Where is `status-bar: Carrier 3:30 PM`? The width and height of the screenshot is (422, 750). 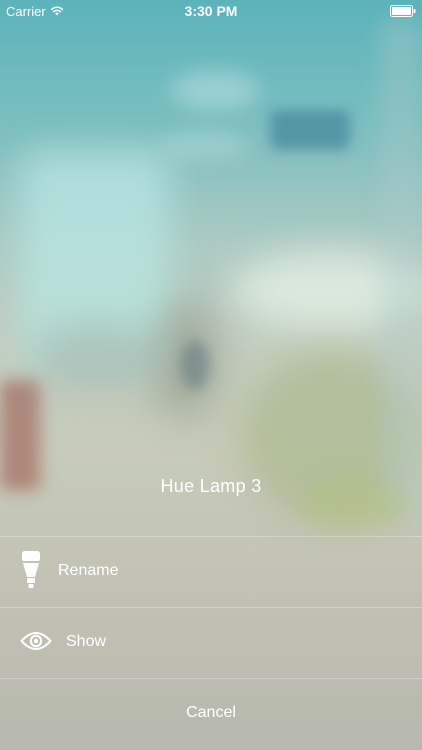
status-bar: Carrier 3:30 PM is located at coordinates (211, 11).